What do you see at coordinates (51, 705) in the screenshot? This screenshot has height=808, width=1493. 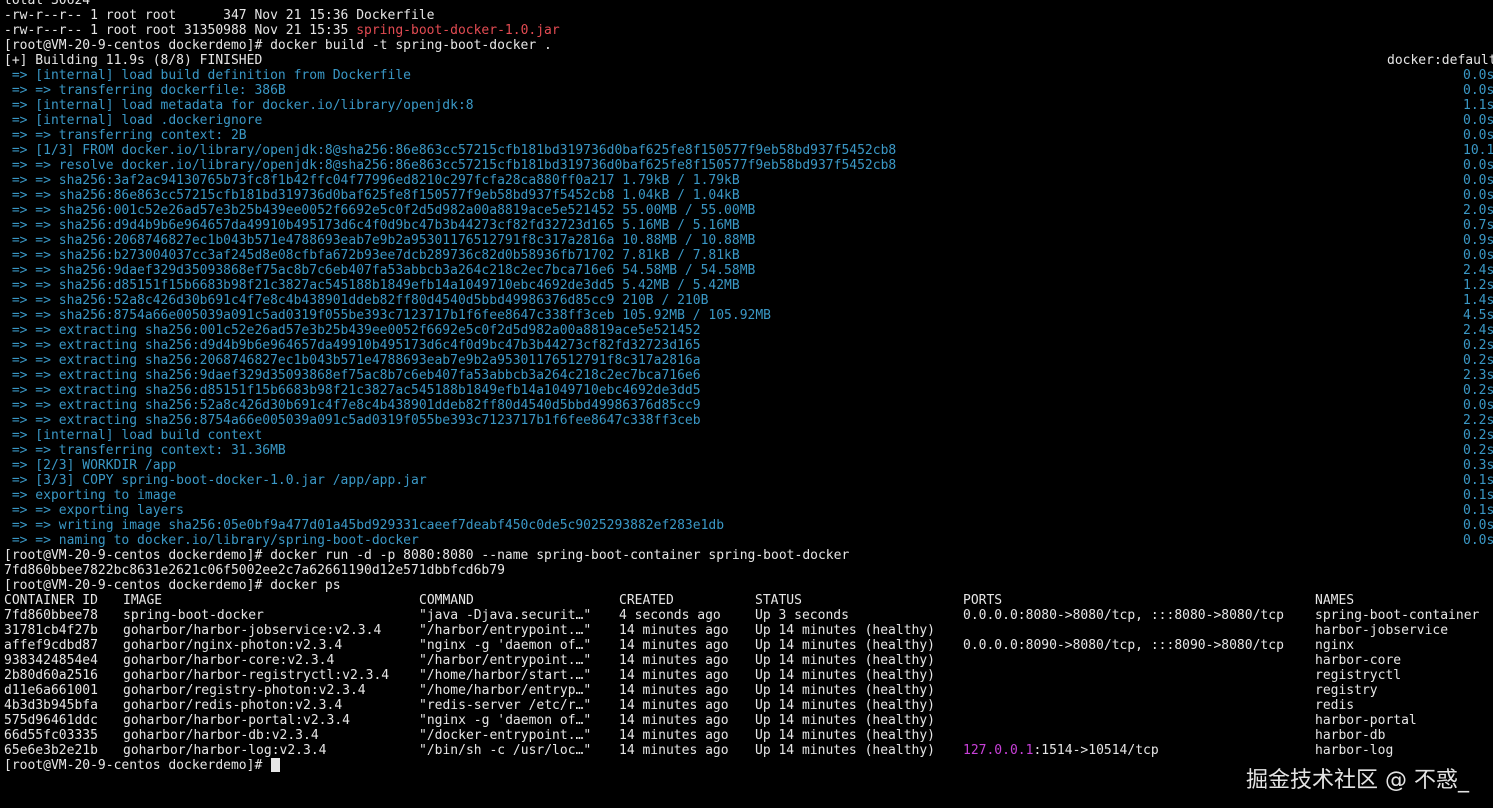 I see `cell-container-id: 4b3d3b945bfa` at bounding box center [51, 705].